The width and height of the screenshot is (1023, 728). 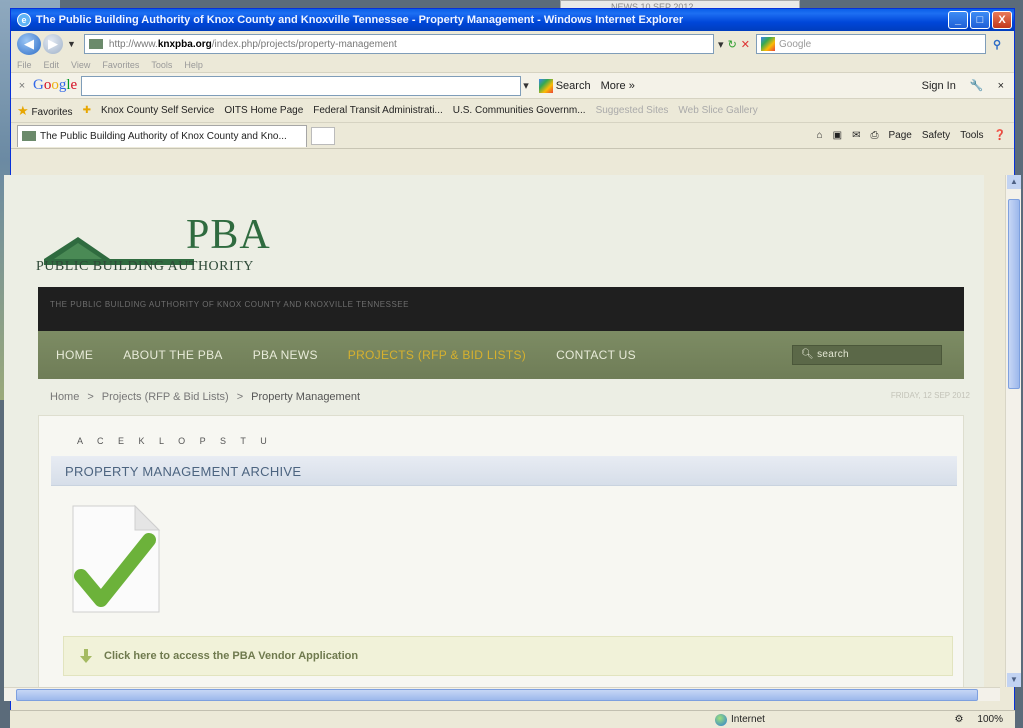 What do you see at coordinates (86, 656) in the screenshot?
I see `down-arrow-icon` at bounding box center [86, 656].